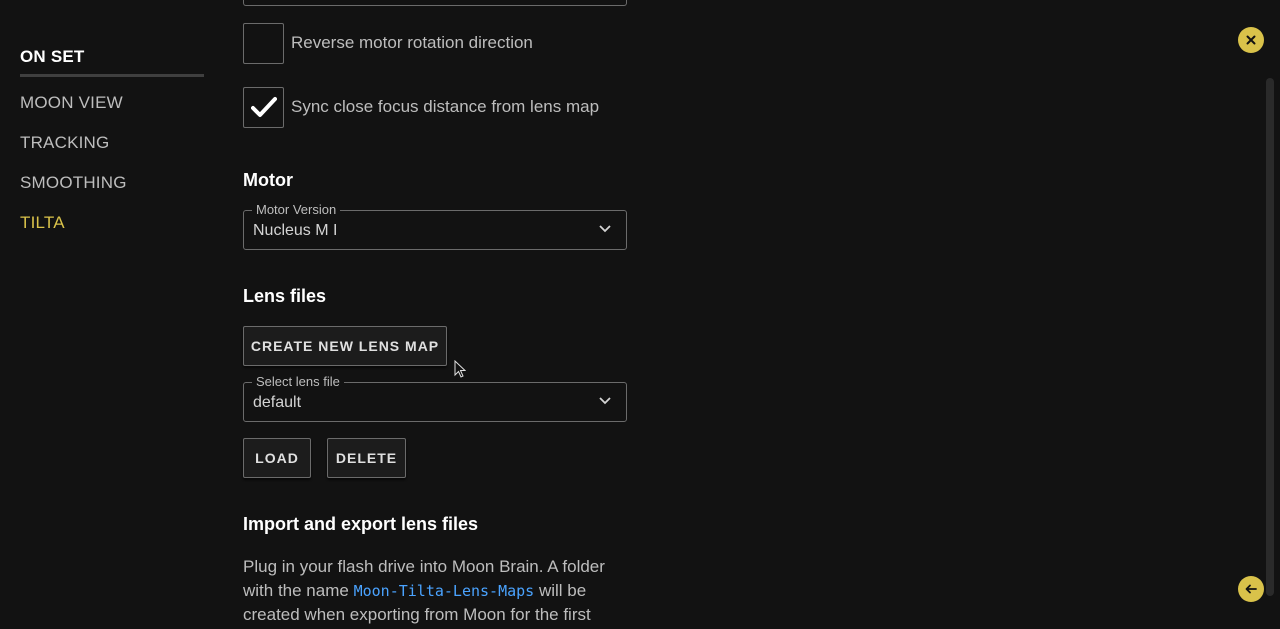  What do you see at coordinates (298, 381) in the screenshot?
I see `lens-file-label: Select lens file` at bounding box center [298, 381].